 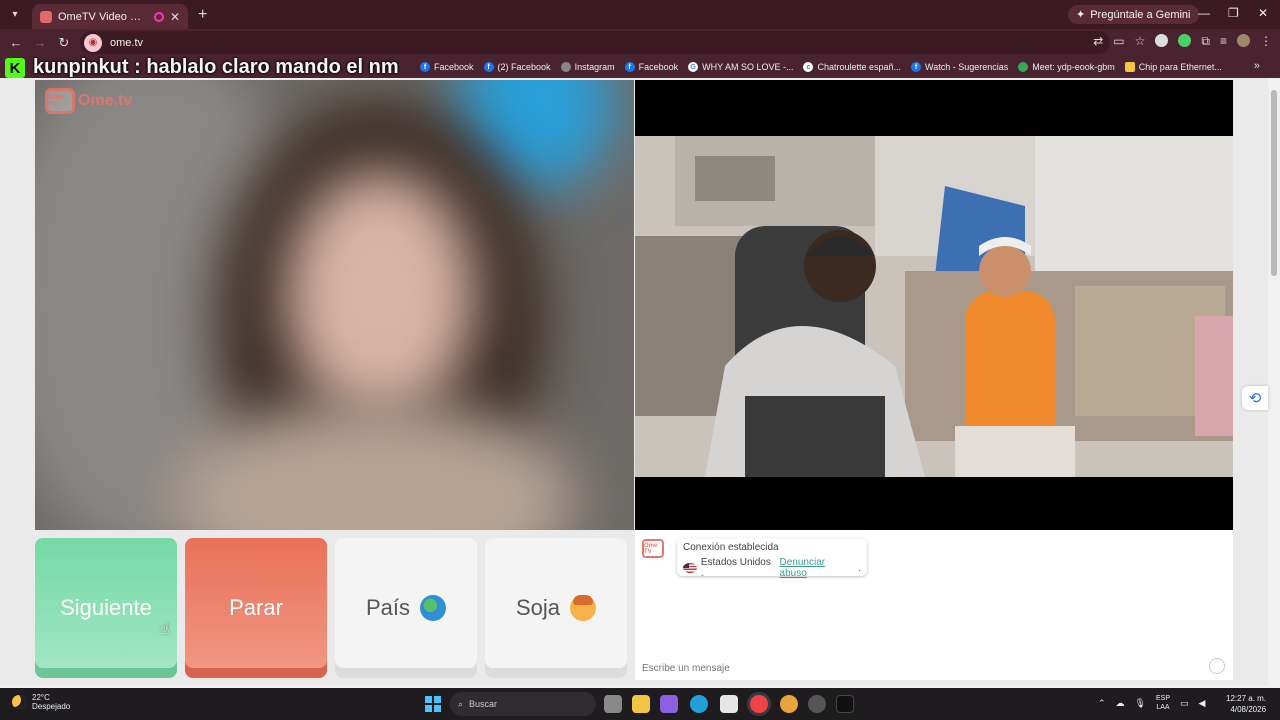 I want to click on date: 4/08/2026, so click(x=1248, y=709).